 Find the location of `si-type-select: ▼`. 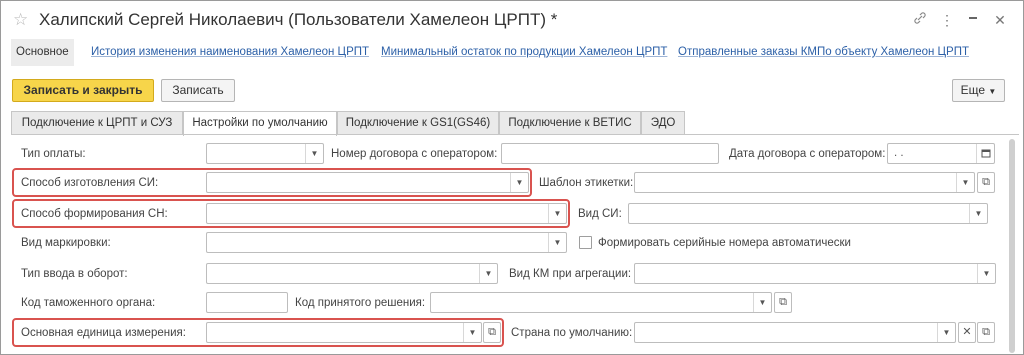

si-type-select: ▼ is located at coordinates (808, 213).